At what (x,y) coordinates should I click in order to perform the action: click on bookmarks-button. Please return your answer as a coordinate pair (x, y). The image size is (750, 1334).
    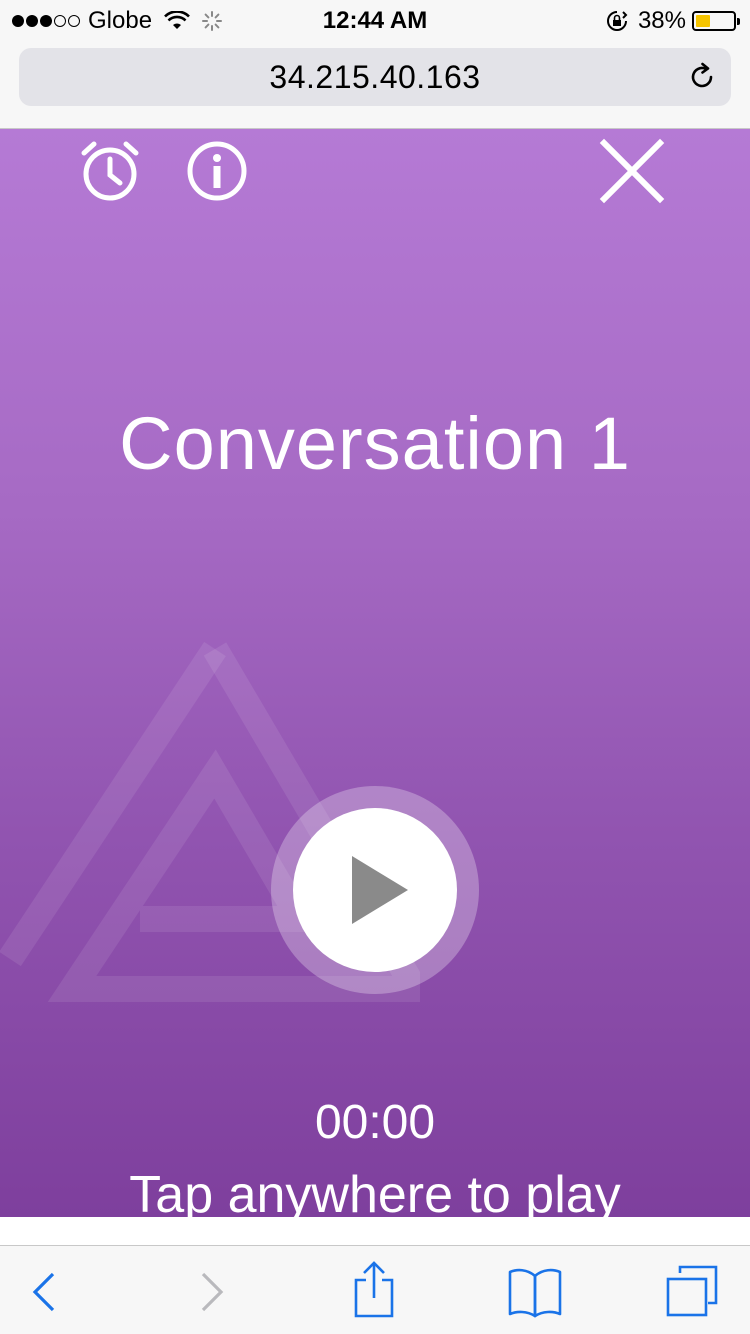
    Looking at the image, I should click on (535, 1292).